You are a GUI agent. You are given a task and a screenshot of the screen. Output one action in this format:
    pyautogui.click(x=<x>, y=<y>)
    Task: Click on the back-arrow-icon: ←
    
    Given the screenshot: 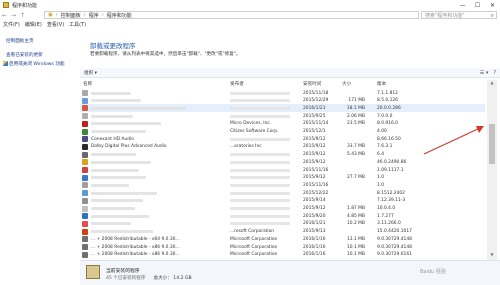 What is the action you would take?
    pyautogui.click(x=4, y=15)
    